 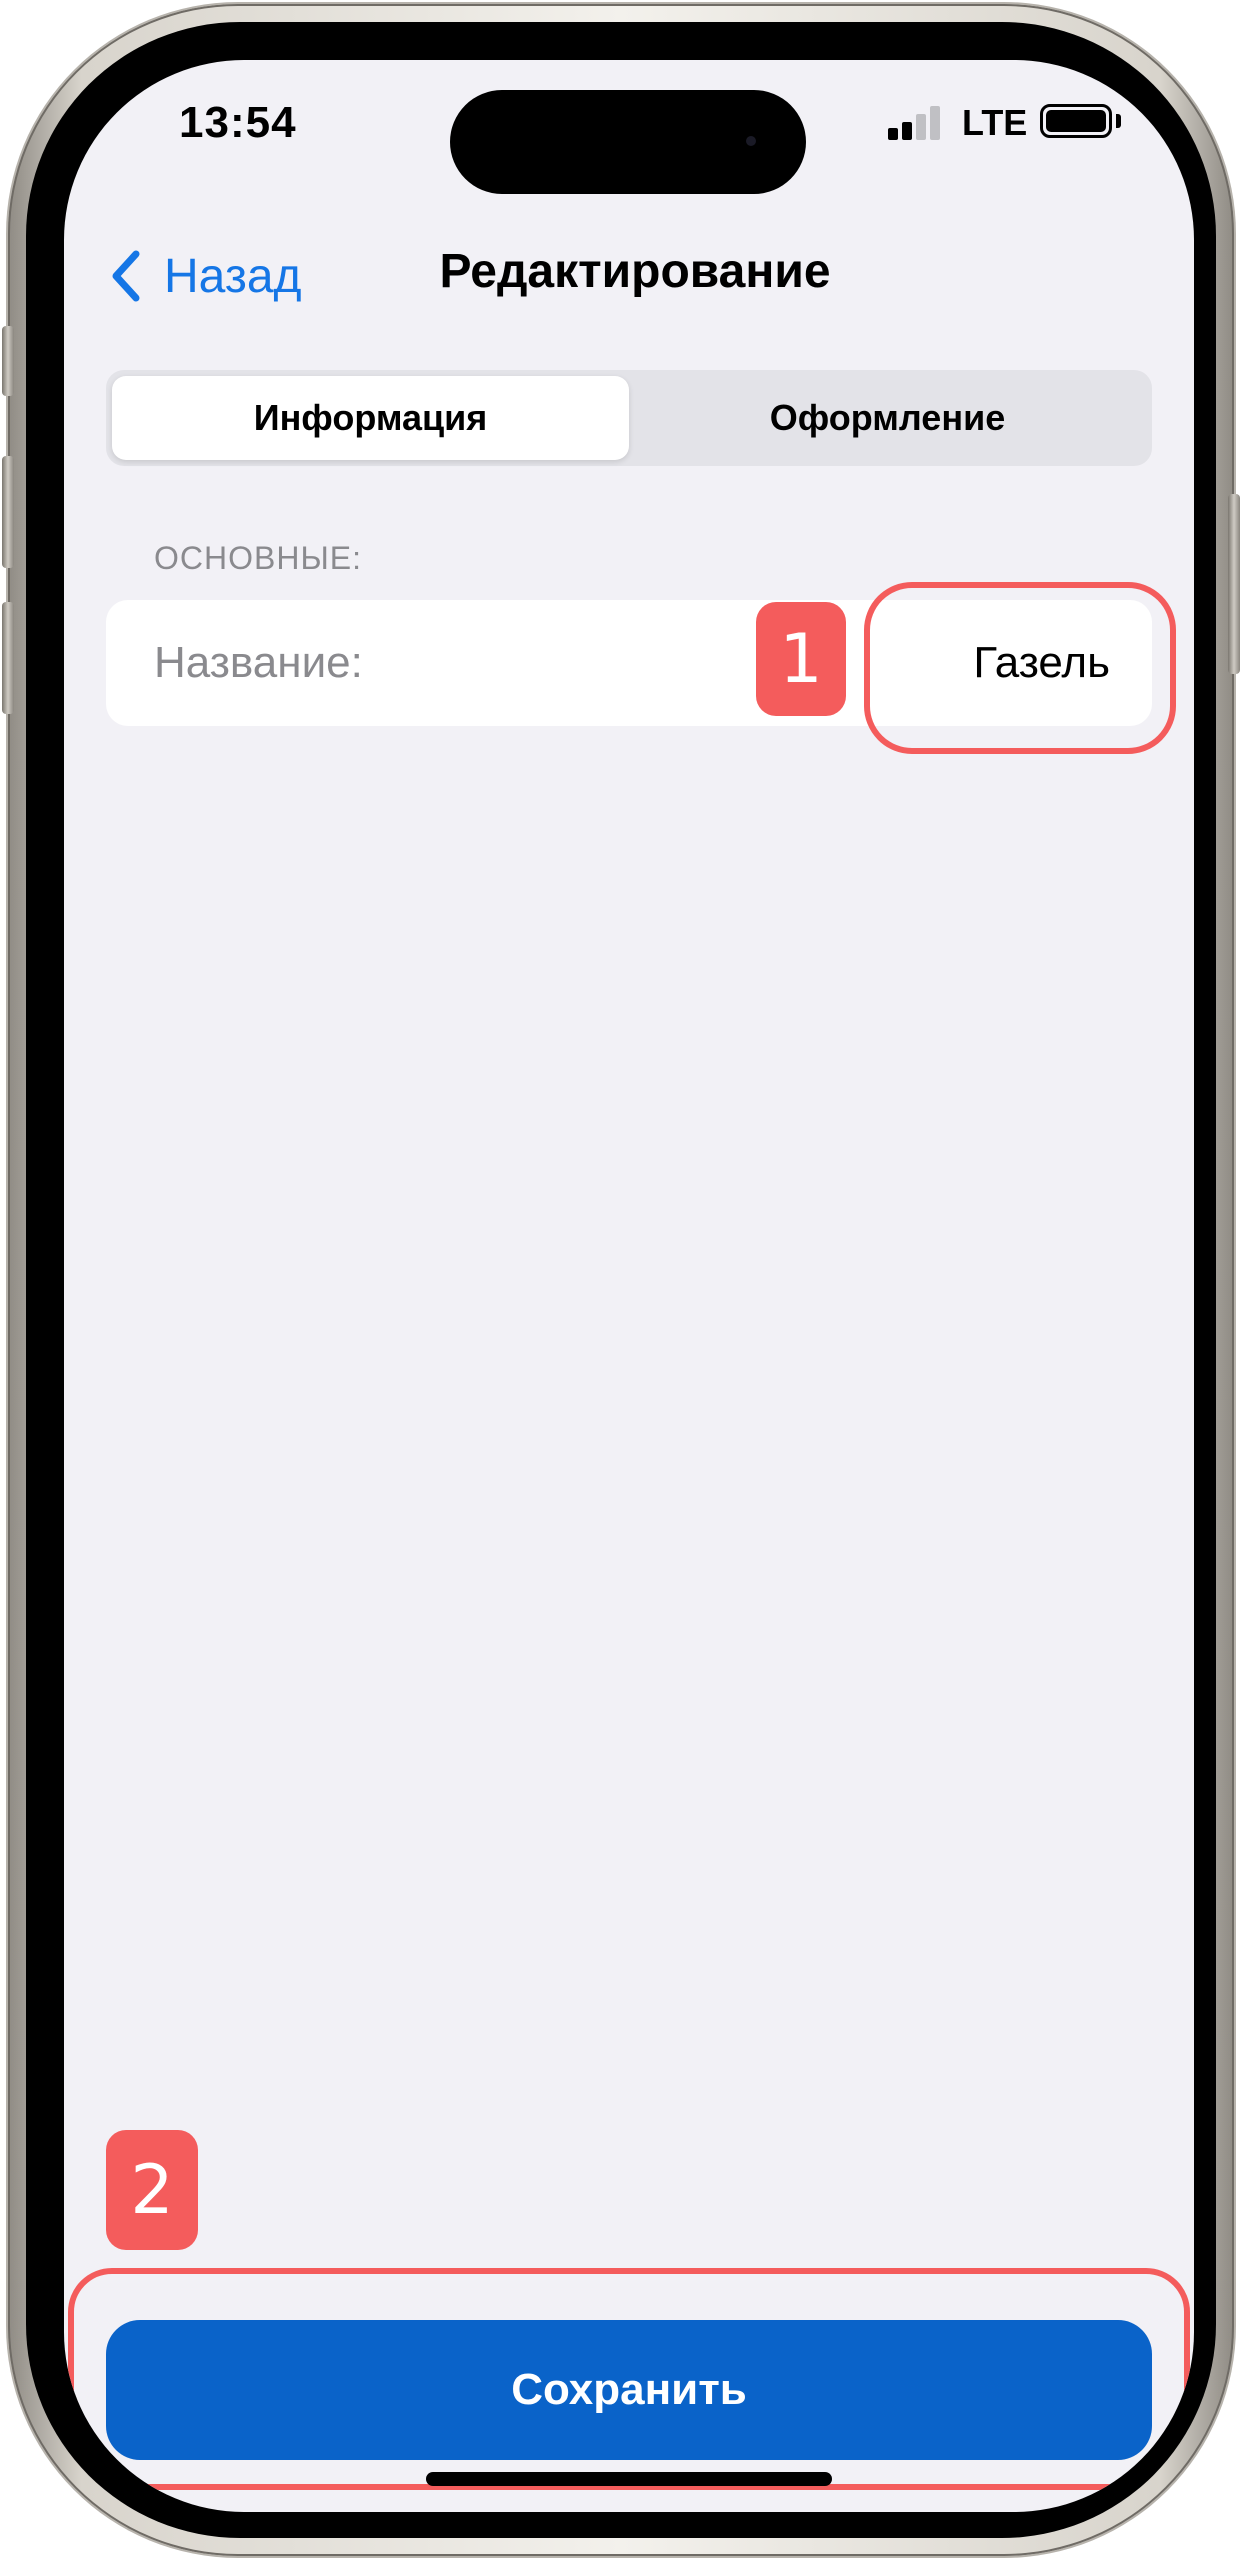 I want to click on name-field-label: Название:, so click(x=258, y=662).